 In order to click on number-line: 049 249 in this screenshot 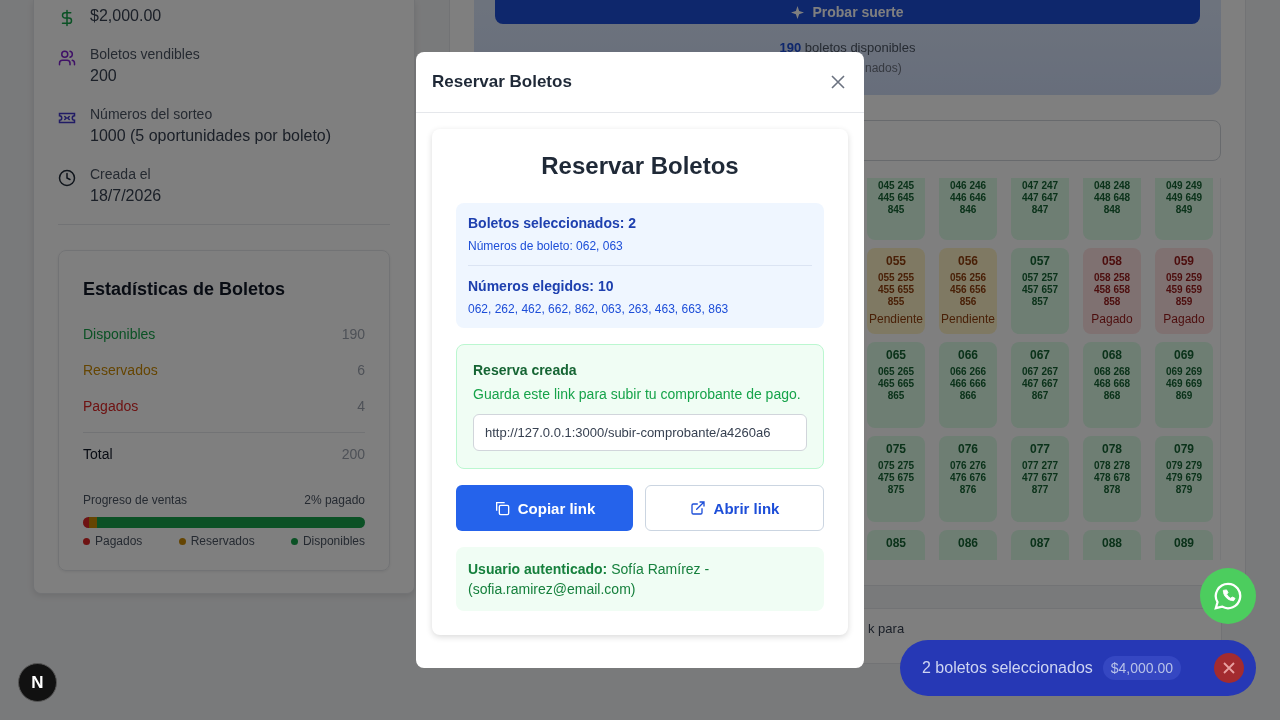, I will do `click(1184, 186)`.